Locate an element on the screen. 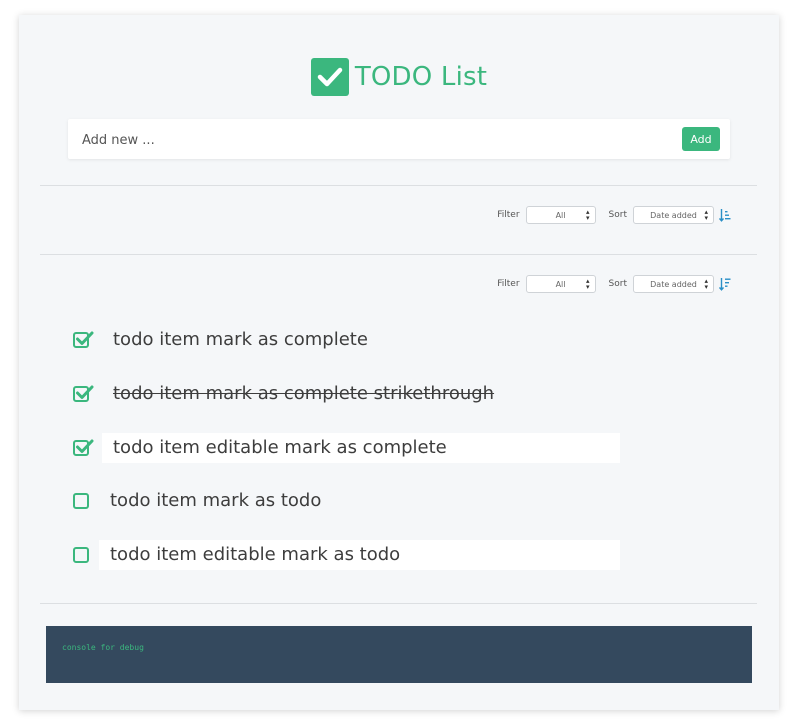 The width and height of the screenshot is (794, 725). app-title: TODO List is located at coordinates (421, 77).